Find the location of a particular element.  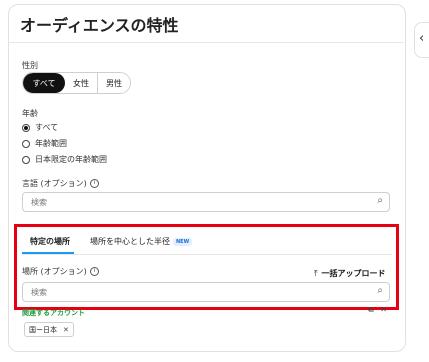

copy-icon: ⧉ is located at coordinates (371, 309).